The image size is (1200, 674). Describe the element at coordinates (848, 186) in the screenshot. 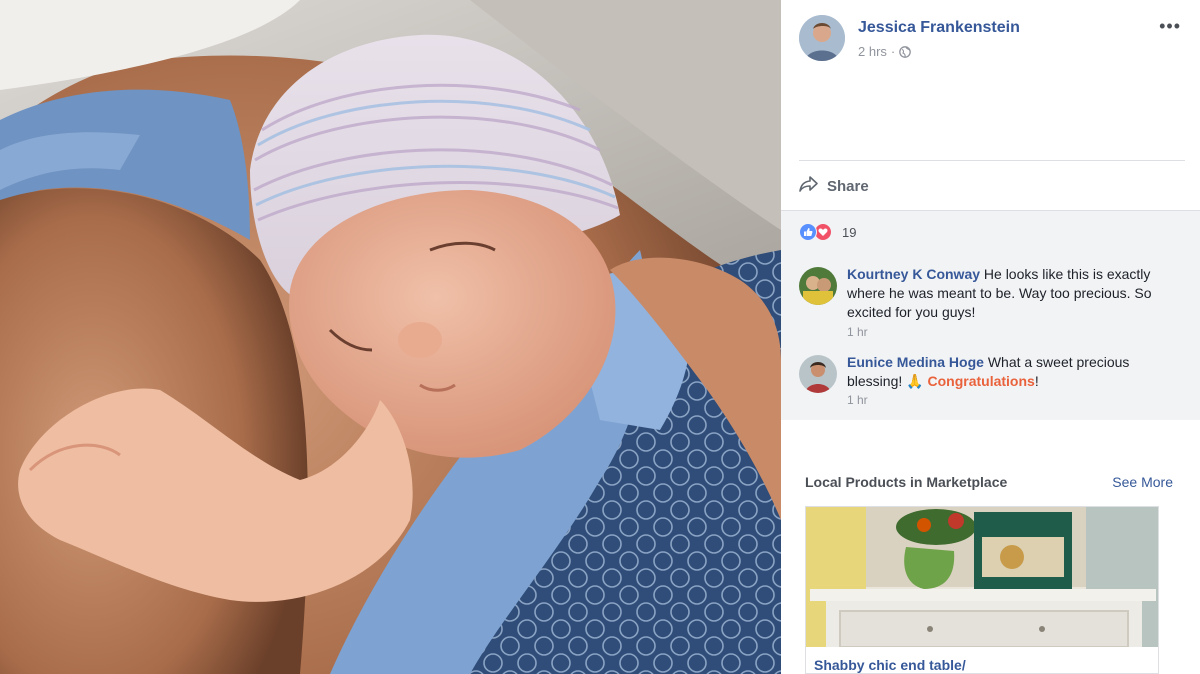

I see `share-label: Share` at that location.